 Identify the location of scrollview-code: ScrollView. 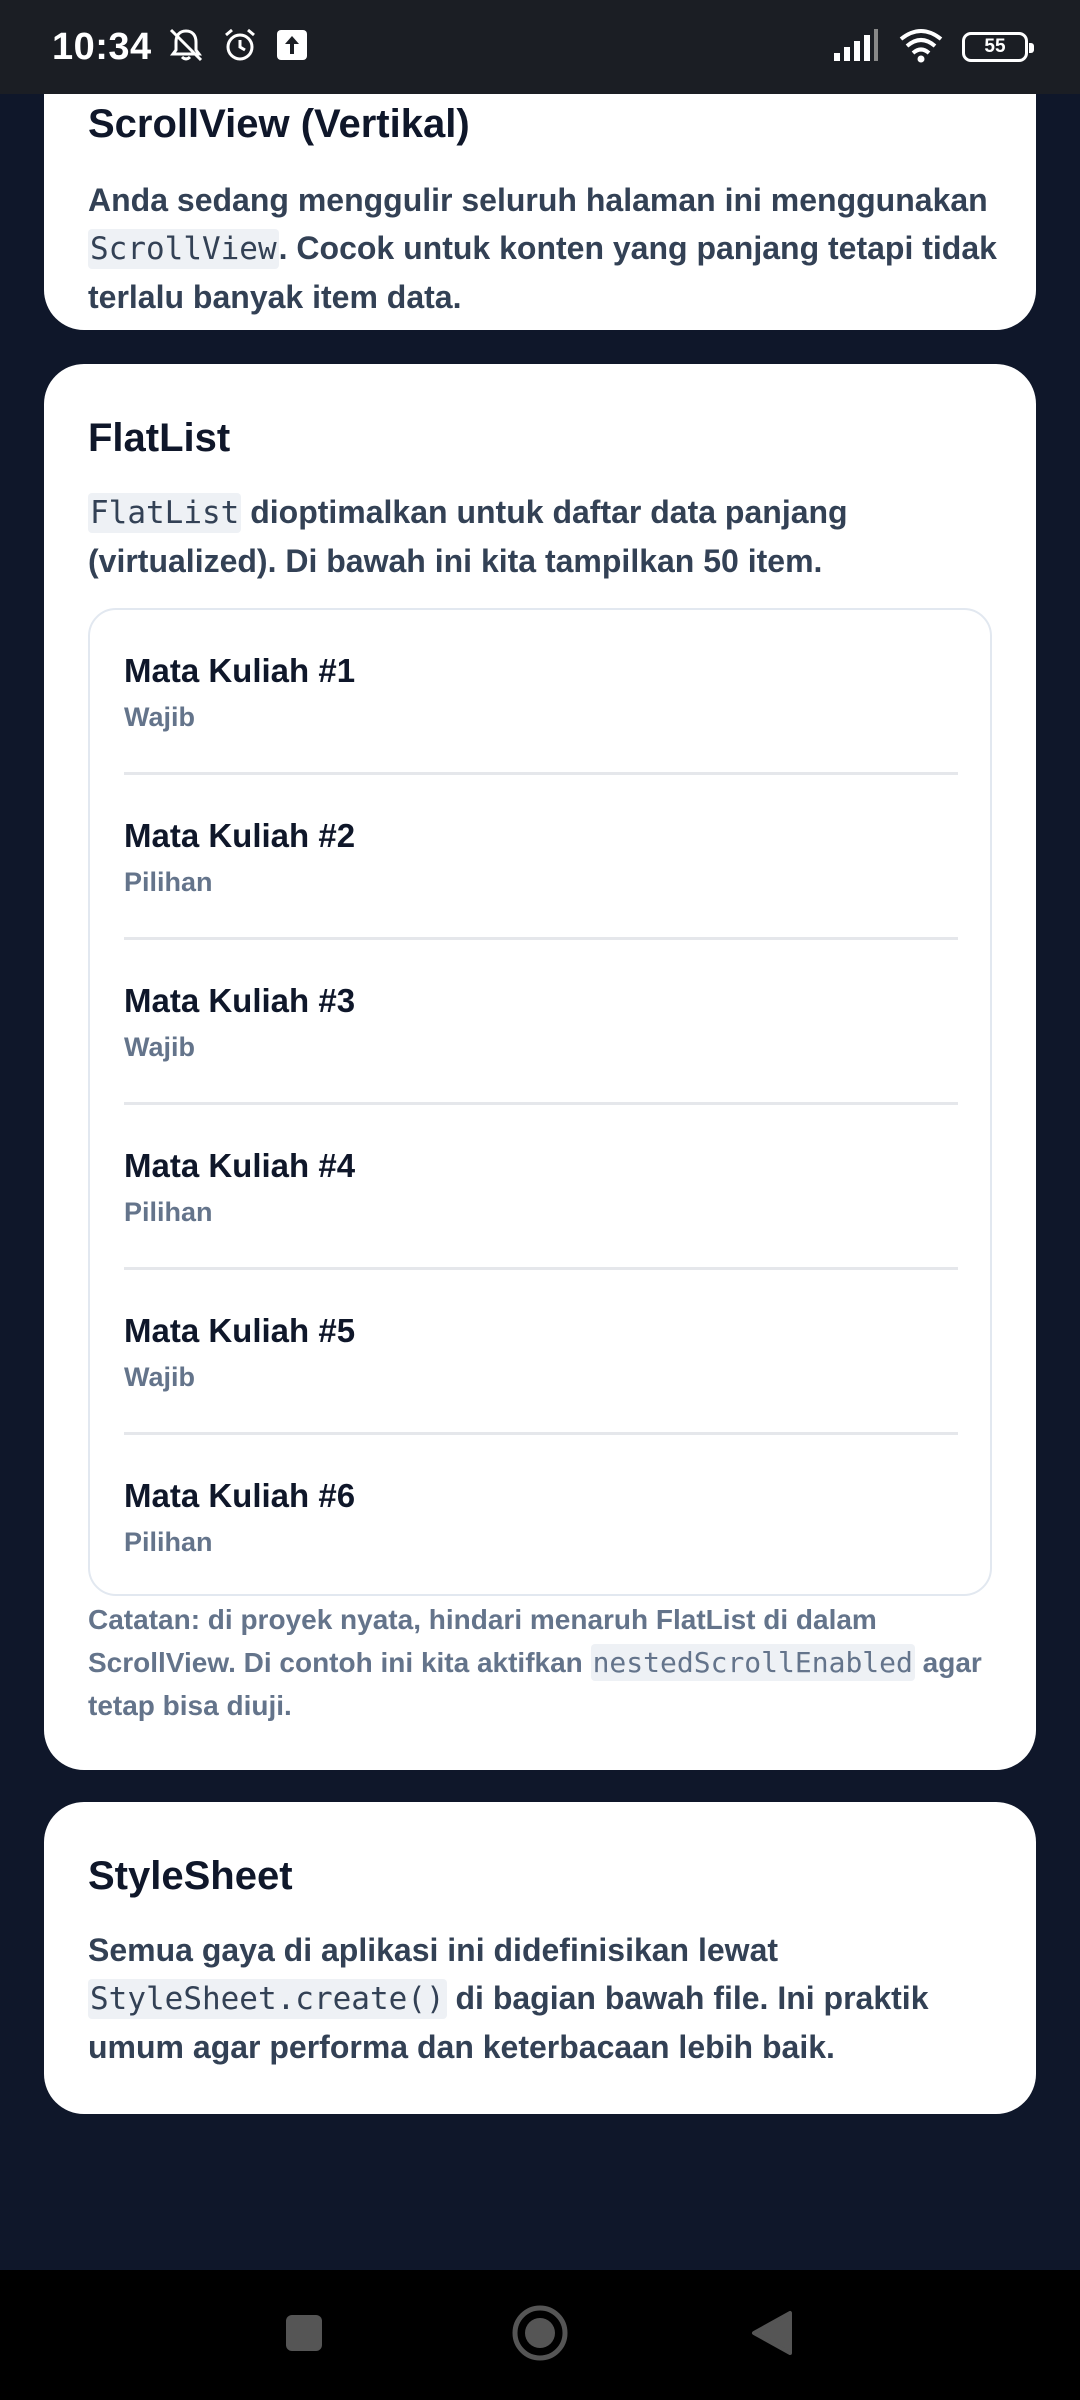
(183, 249).